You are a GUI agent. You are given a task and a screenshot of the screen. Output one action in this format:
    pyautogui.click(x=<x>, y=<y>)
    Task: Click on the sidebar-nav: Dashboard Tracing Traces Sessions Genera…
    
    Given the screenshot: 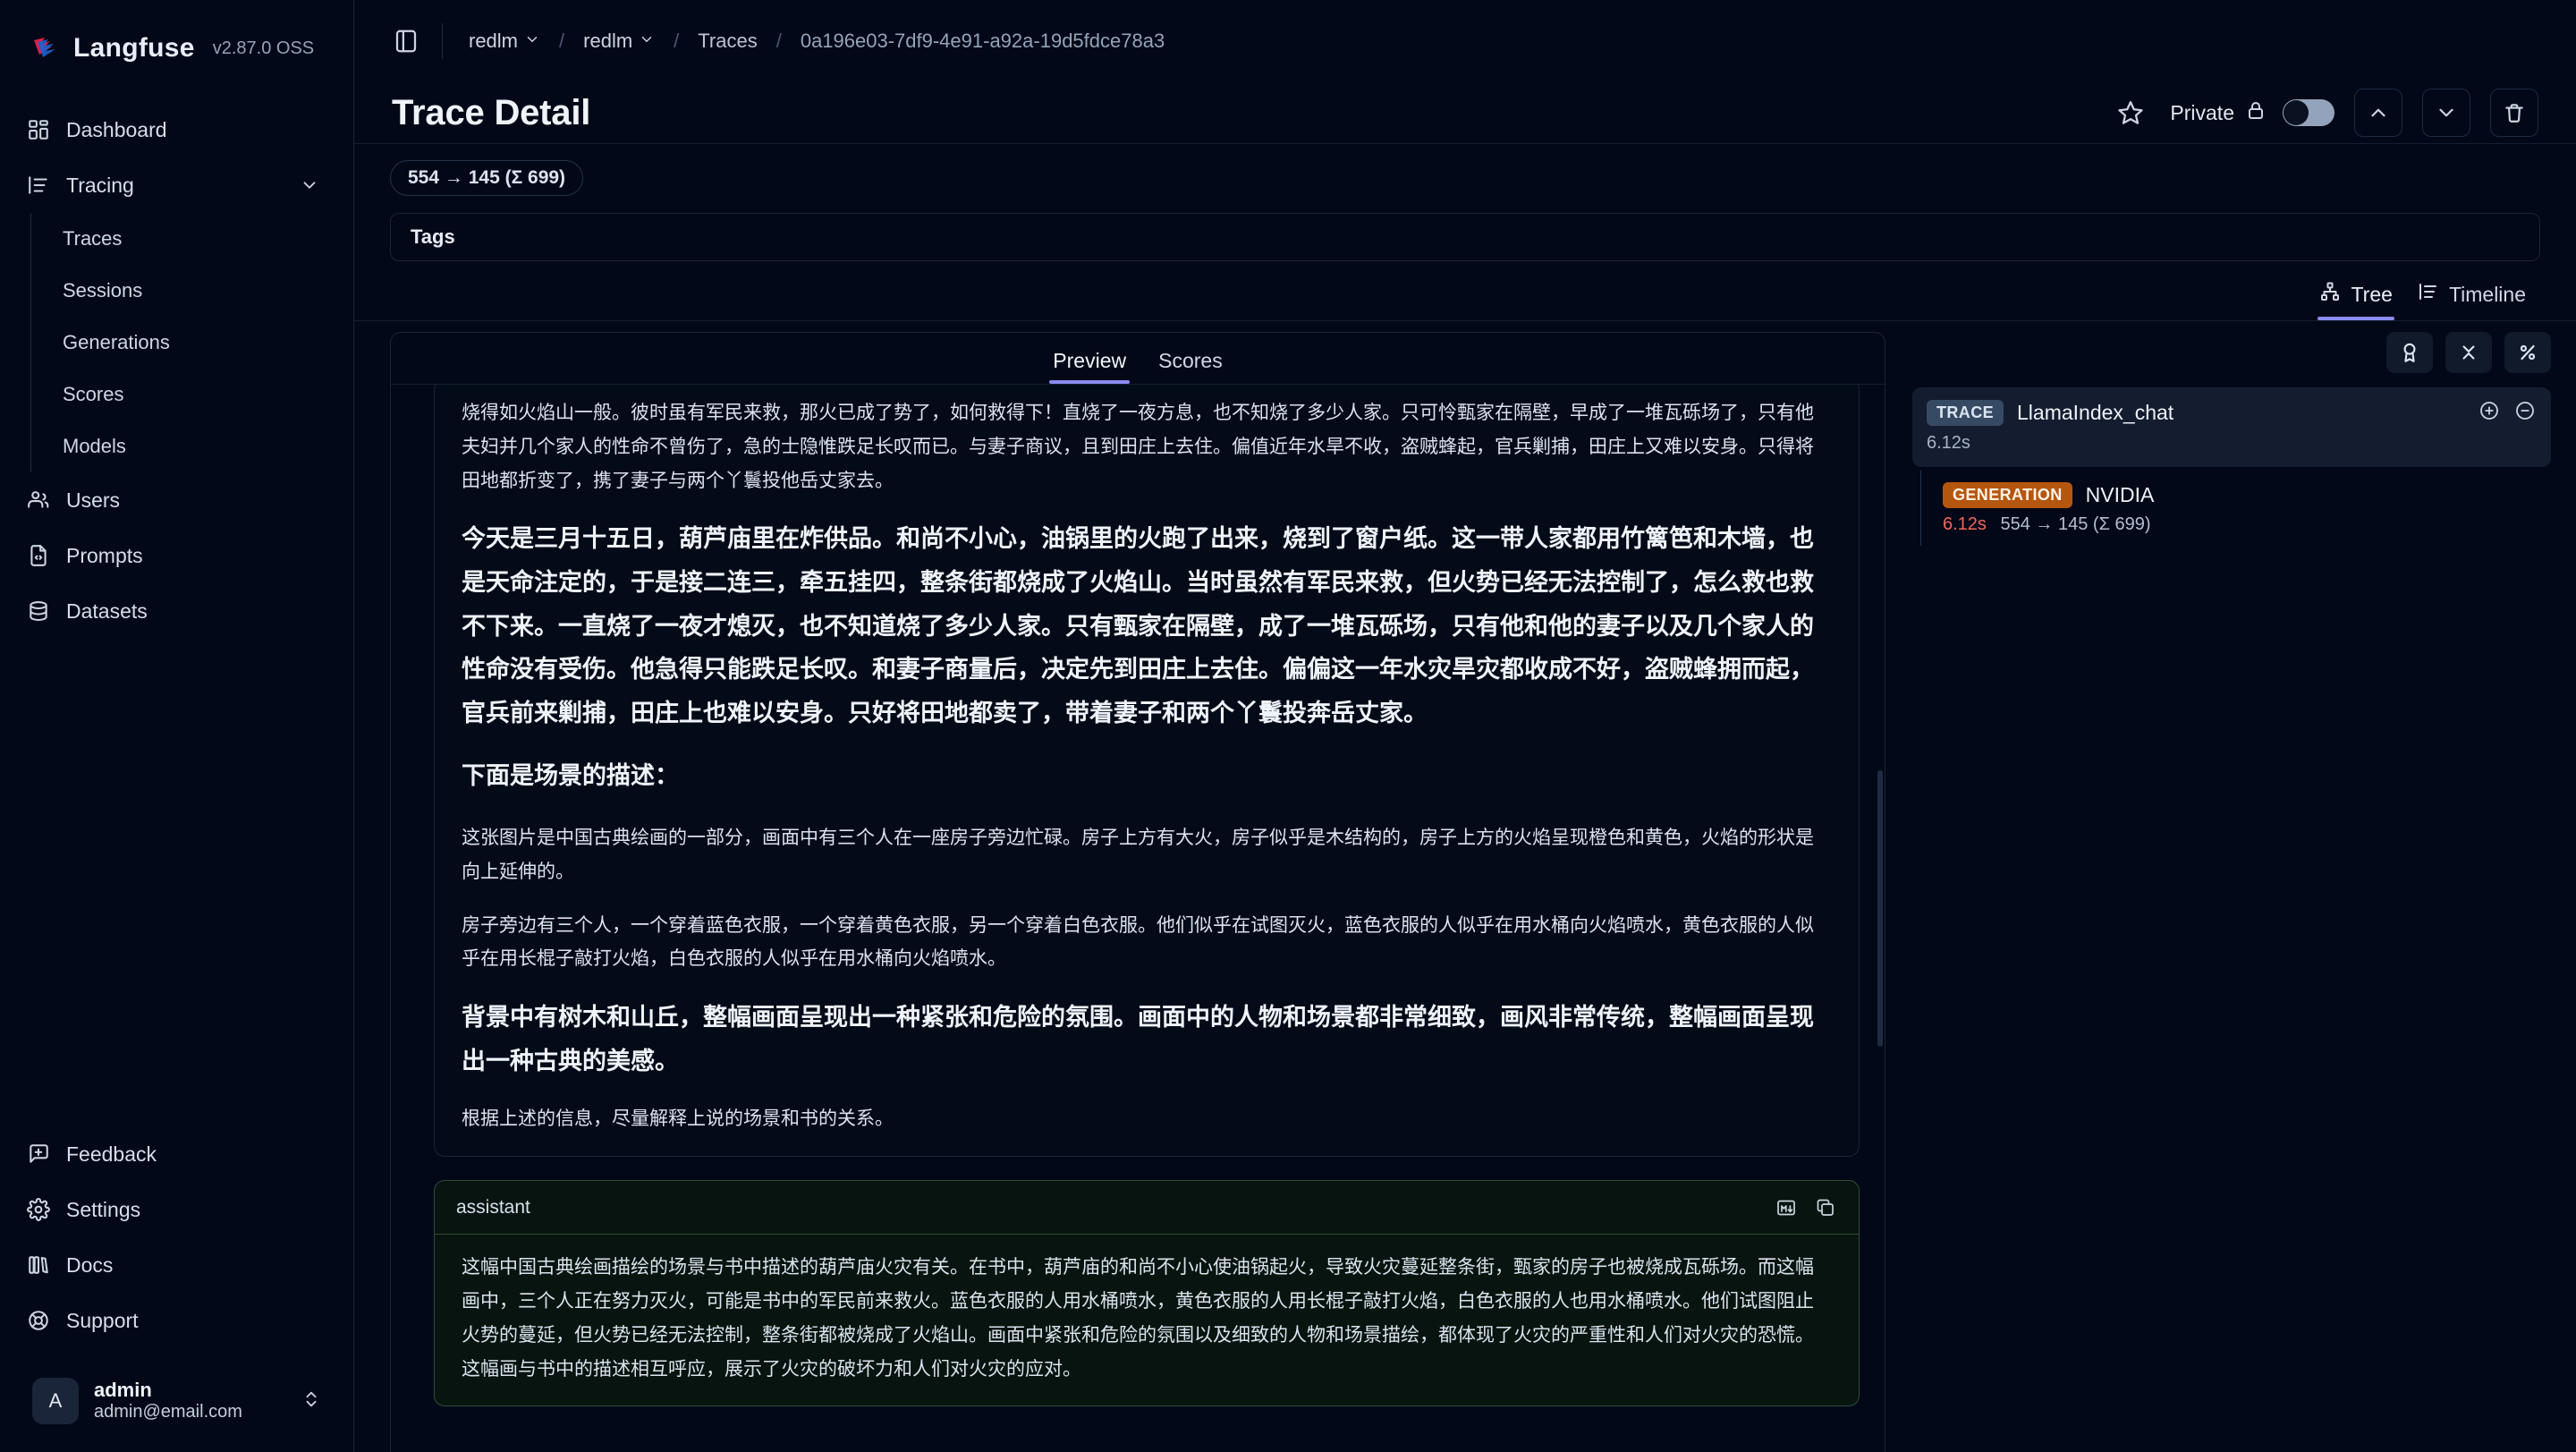 What is the action you would take?
    pyautogui.click(x=176, y=370)
    